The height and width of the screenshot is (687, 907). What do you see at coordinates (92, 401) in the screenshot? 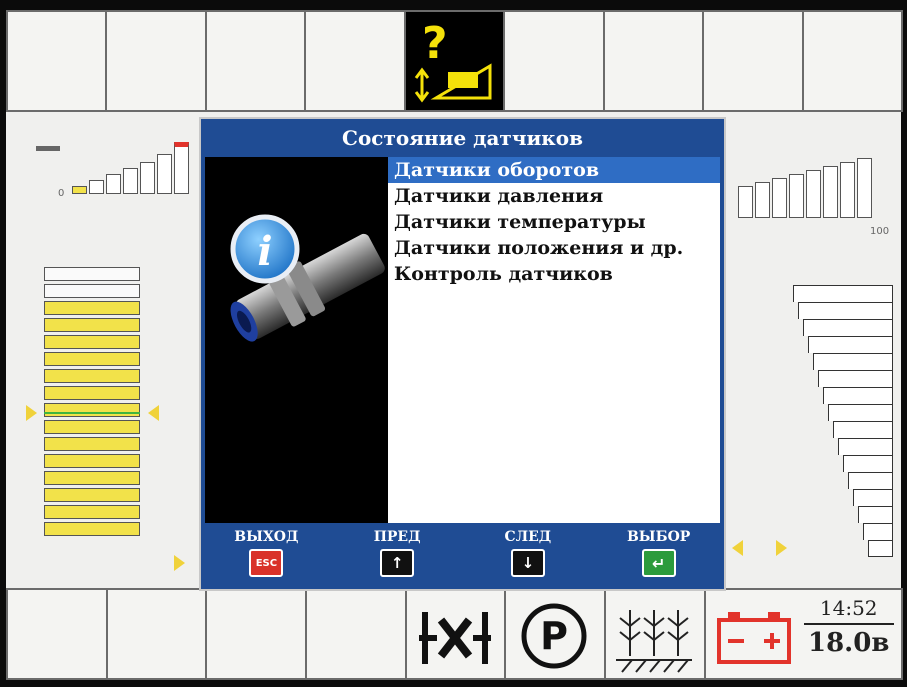
I see `left-level-bar` at bounding box center [92, 401].